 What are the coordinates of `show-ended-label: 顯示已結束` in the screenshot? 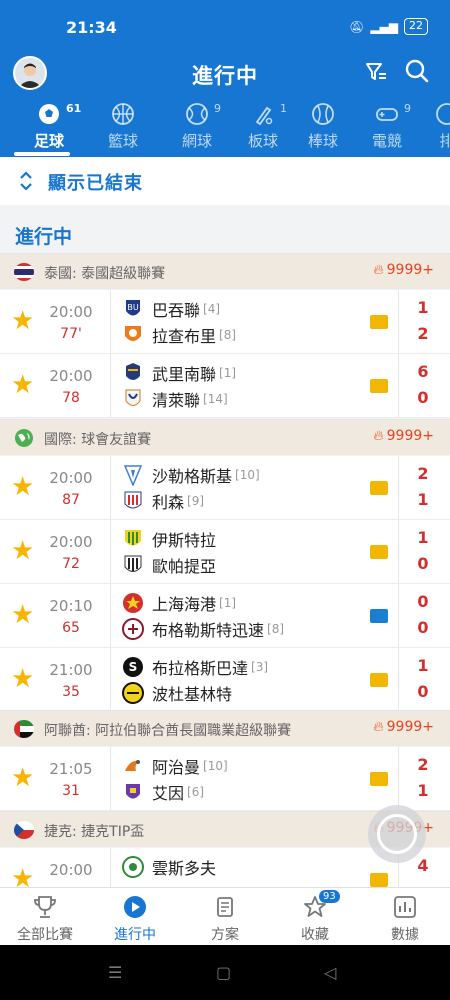 It's located at (95, 183).